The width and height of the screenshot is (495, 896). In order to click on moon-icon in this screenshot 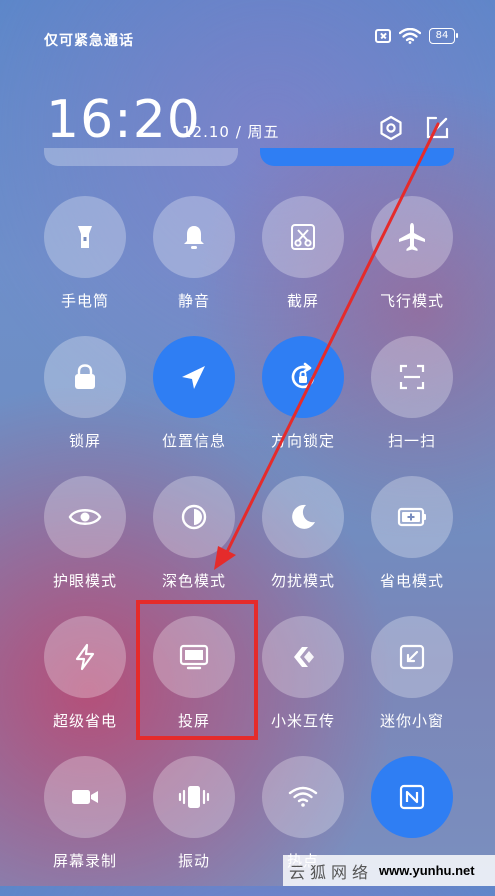, I will do `click(303, 516)`.